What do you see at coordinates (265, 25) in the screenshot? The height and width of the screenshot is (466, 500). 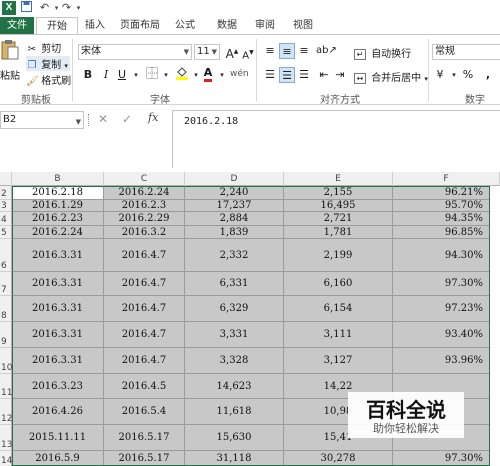 I see `tab-review: 审阅` at bounding box center [265, 25].